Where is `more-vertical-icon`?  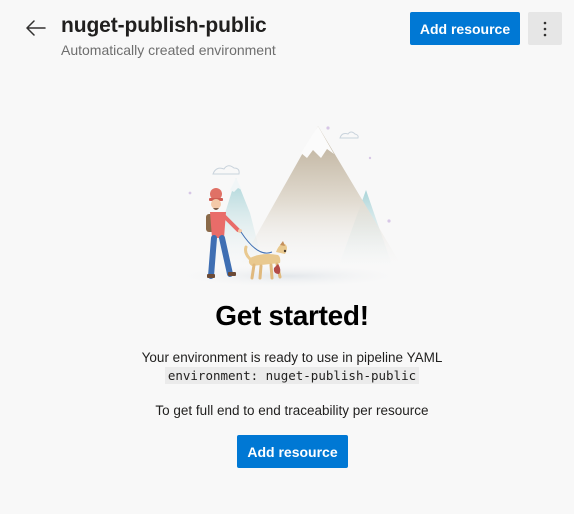
more-vertical-icon is located at coordinates (545, 28).